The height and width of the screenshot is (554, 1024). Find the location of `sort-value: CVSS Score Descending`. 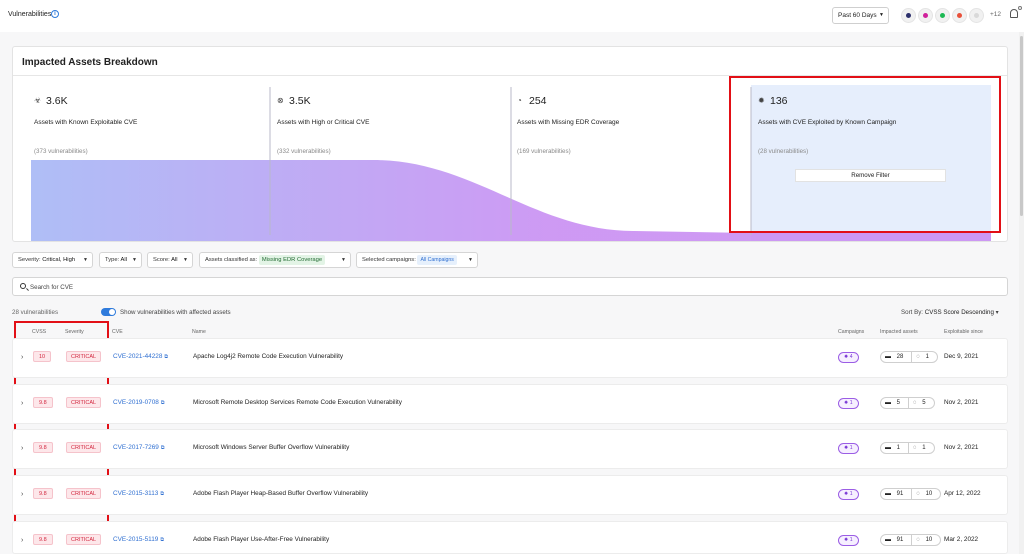

sort-value: CVSS Score Descending is located at coordinates (959, 312).